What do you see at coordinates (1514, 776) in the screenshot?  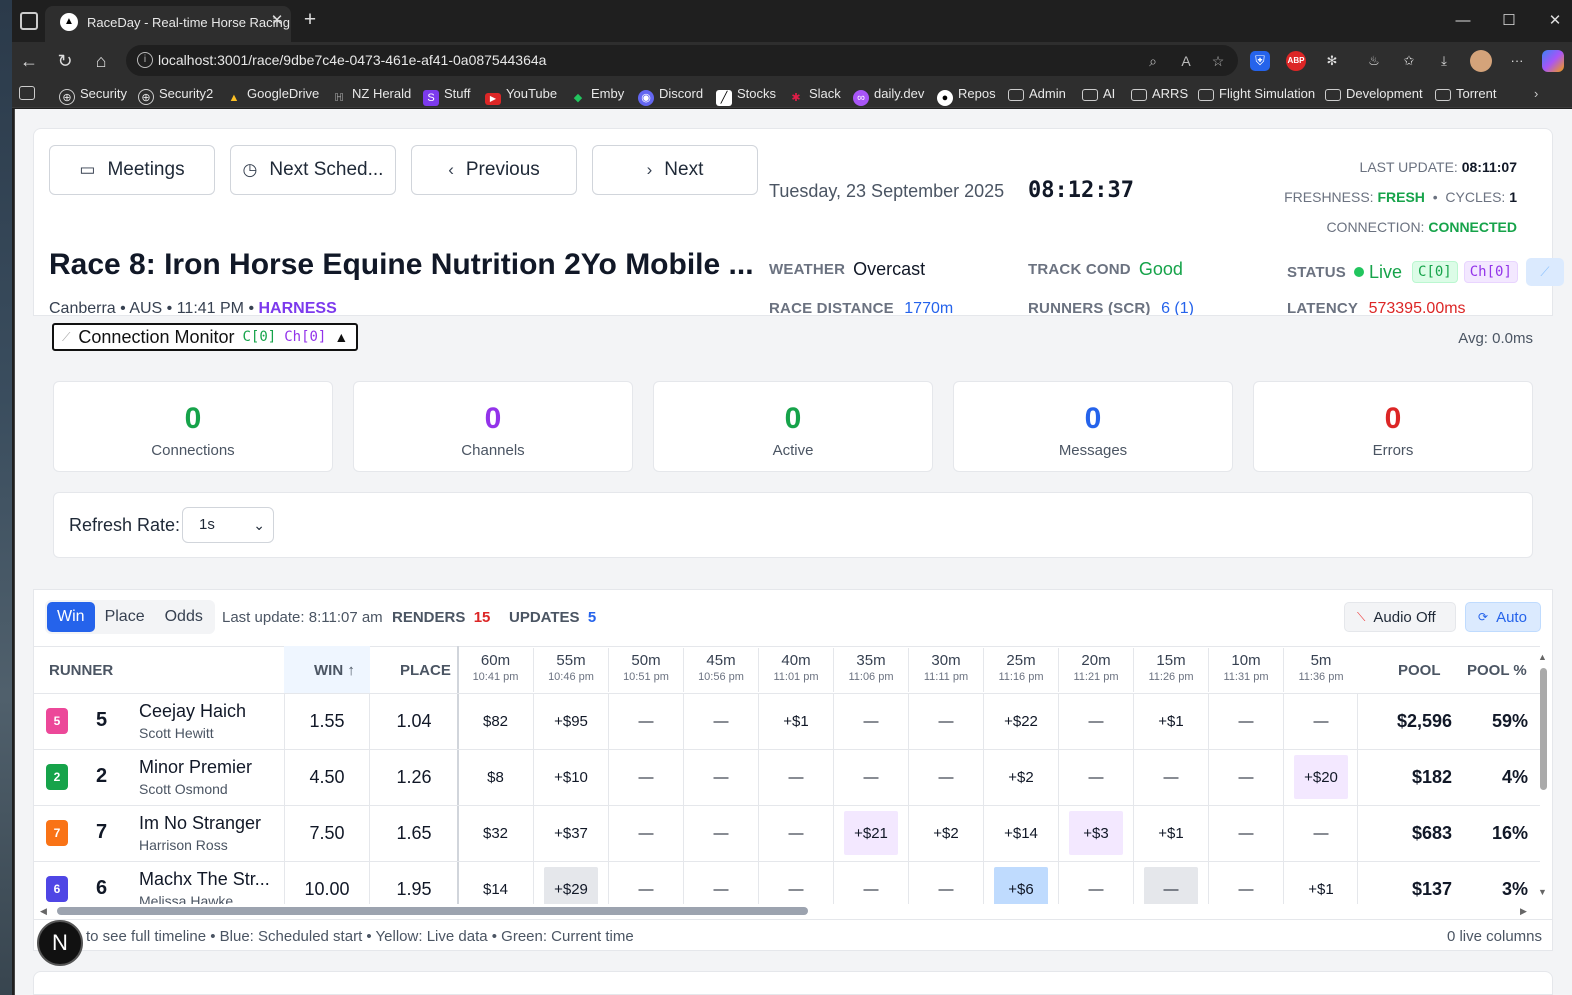 I see `pool-percent: 4%` at bounding box center [1514, 776].